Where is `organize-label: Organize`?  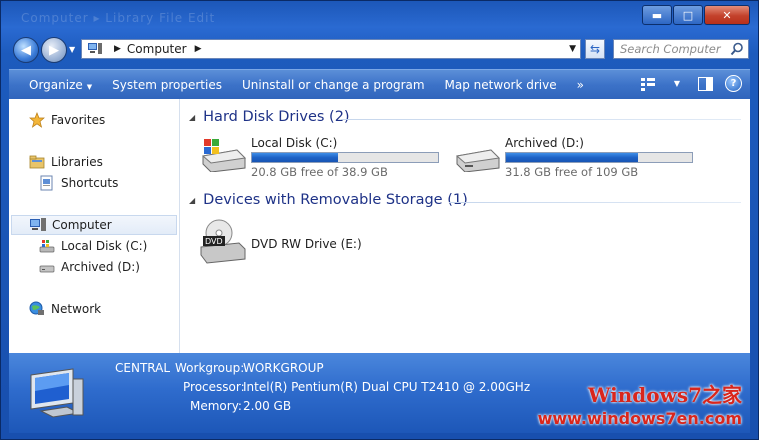 organize-label: Organize is located at coordinates (56, 85).